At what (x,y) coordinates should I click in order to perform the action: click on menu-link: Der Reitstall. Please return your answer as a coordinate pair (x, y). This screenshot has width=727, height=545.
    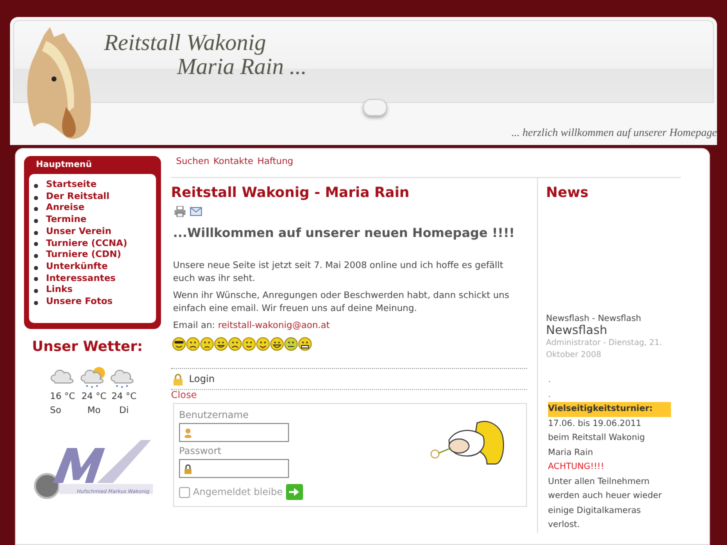
    Looking at the image, I should click on (78, 198).